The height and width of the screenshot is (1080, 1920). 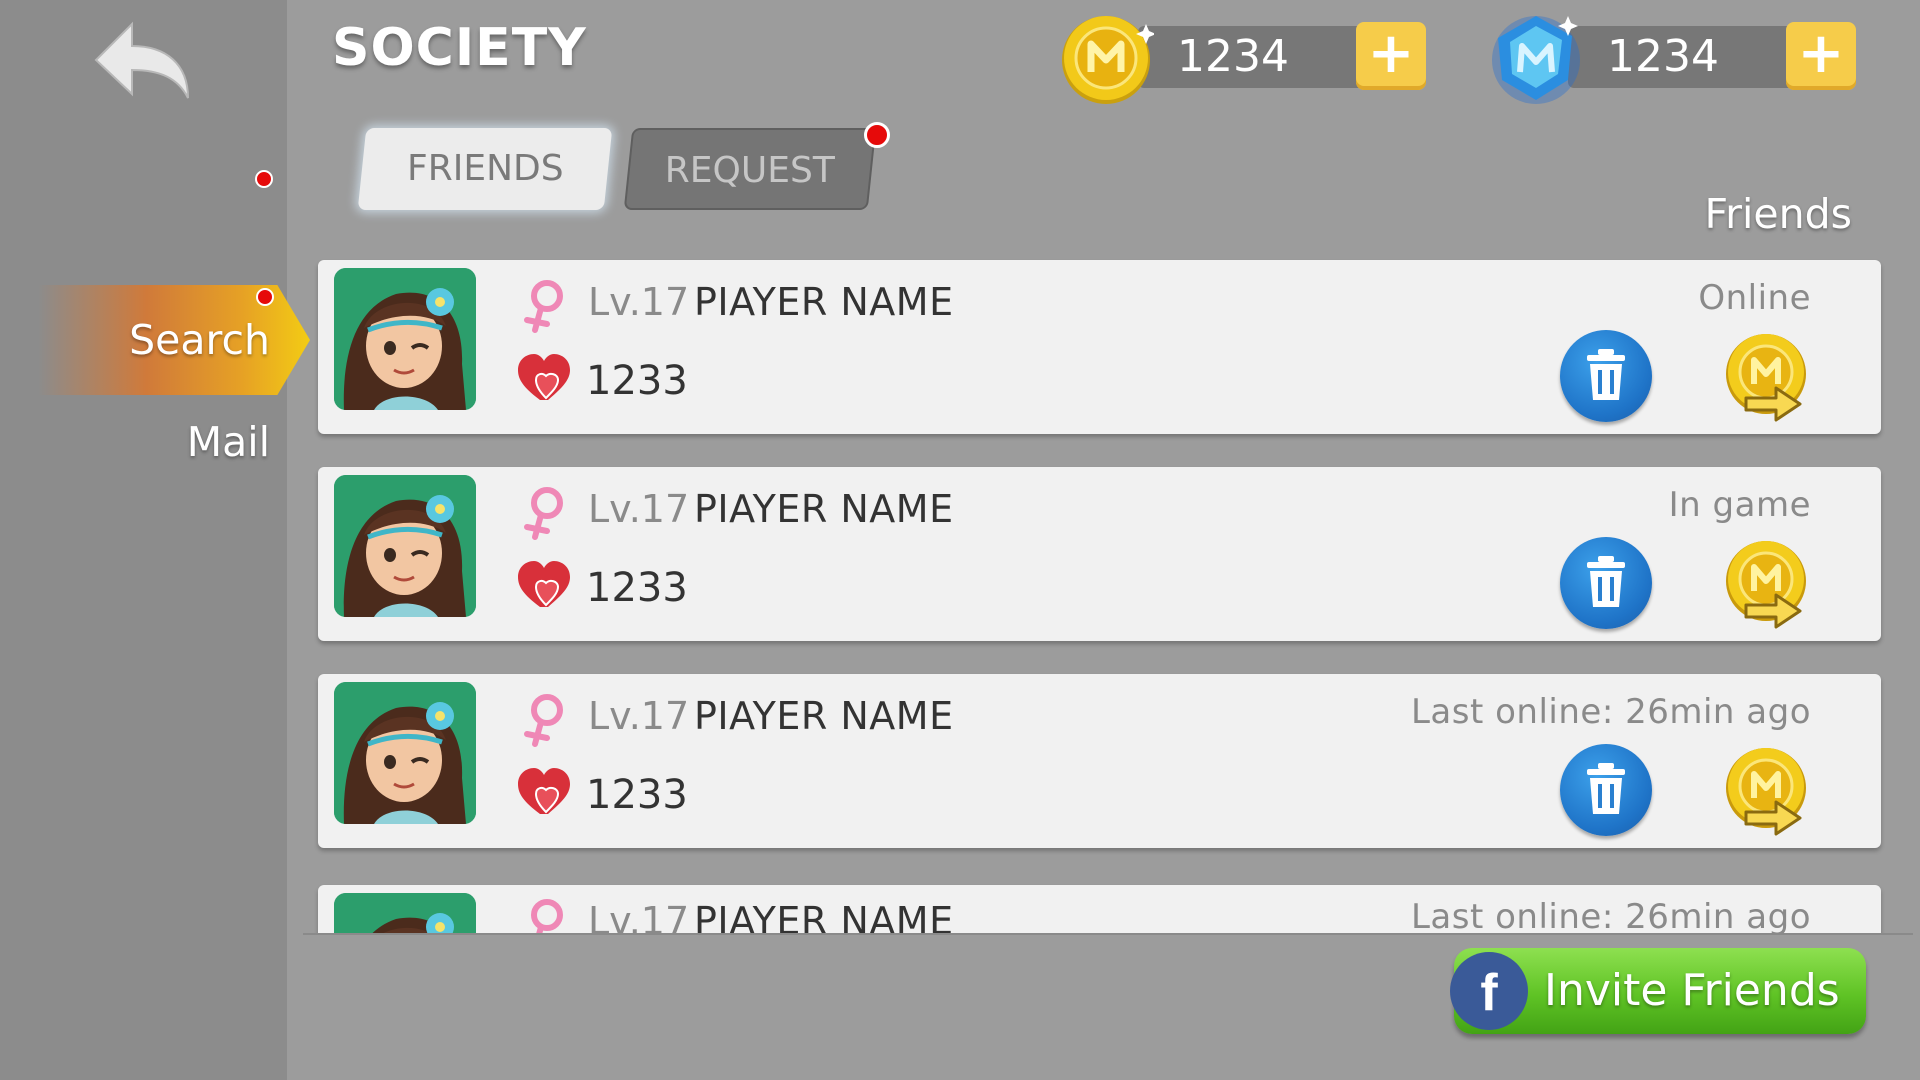 I want to click on friends-notification-dot, so click(x=264, y=179).